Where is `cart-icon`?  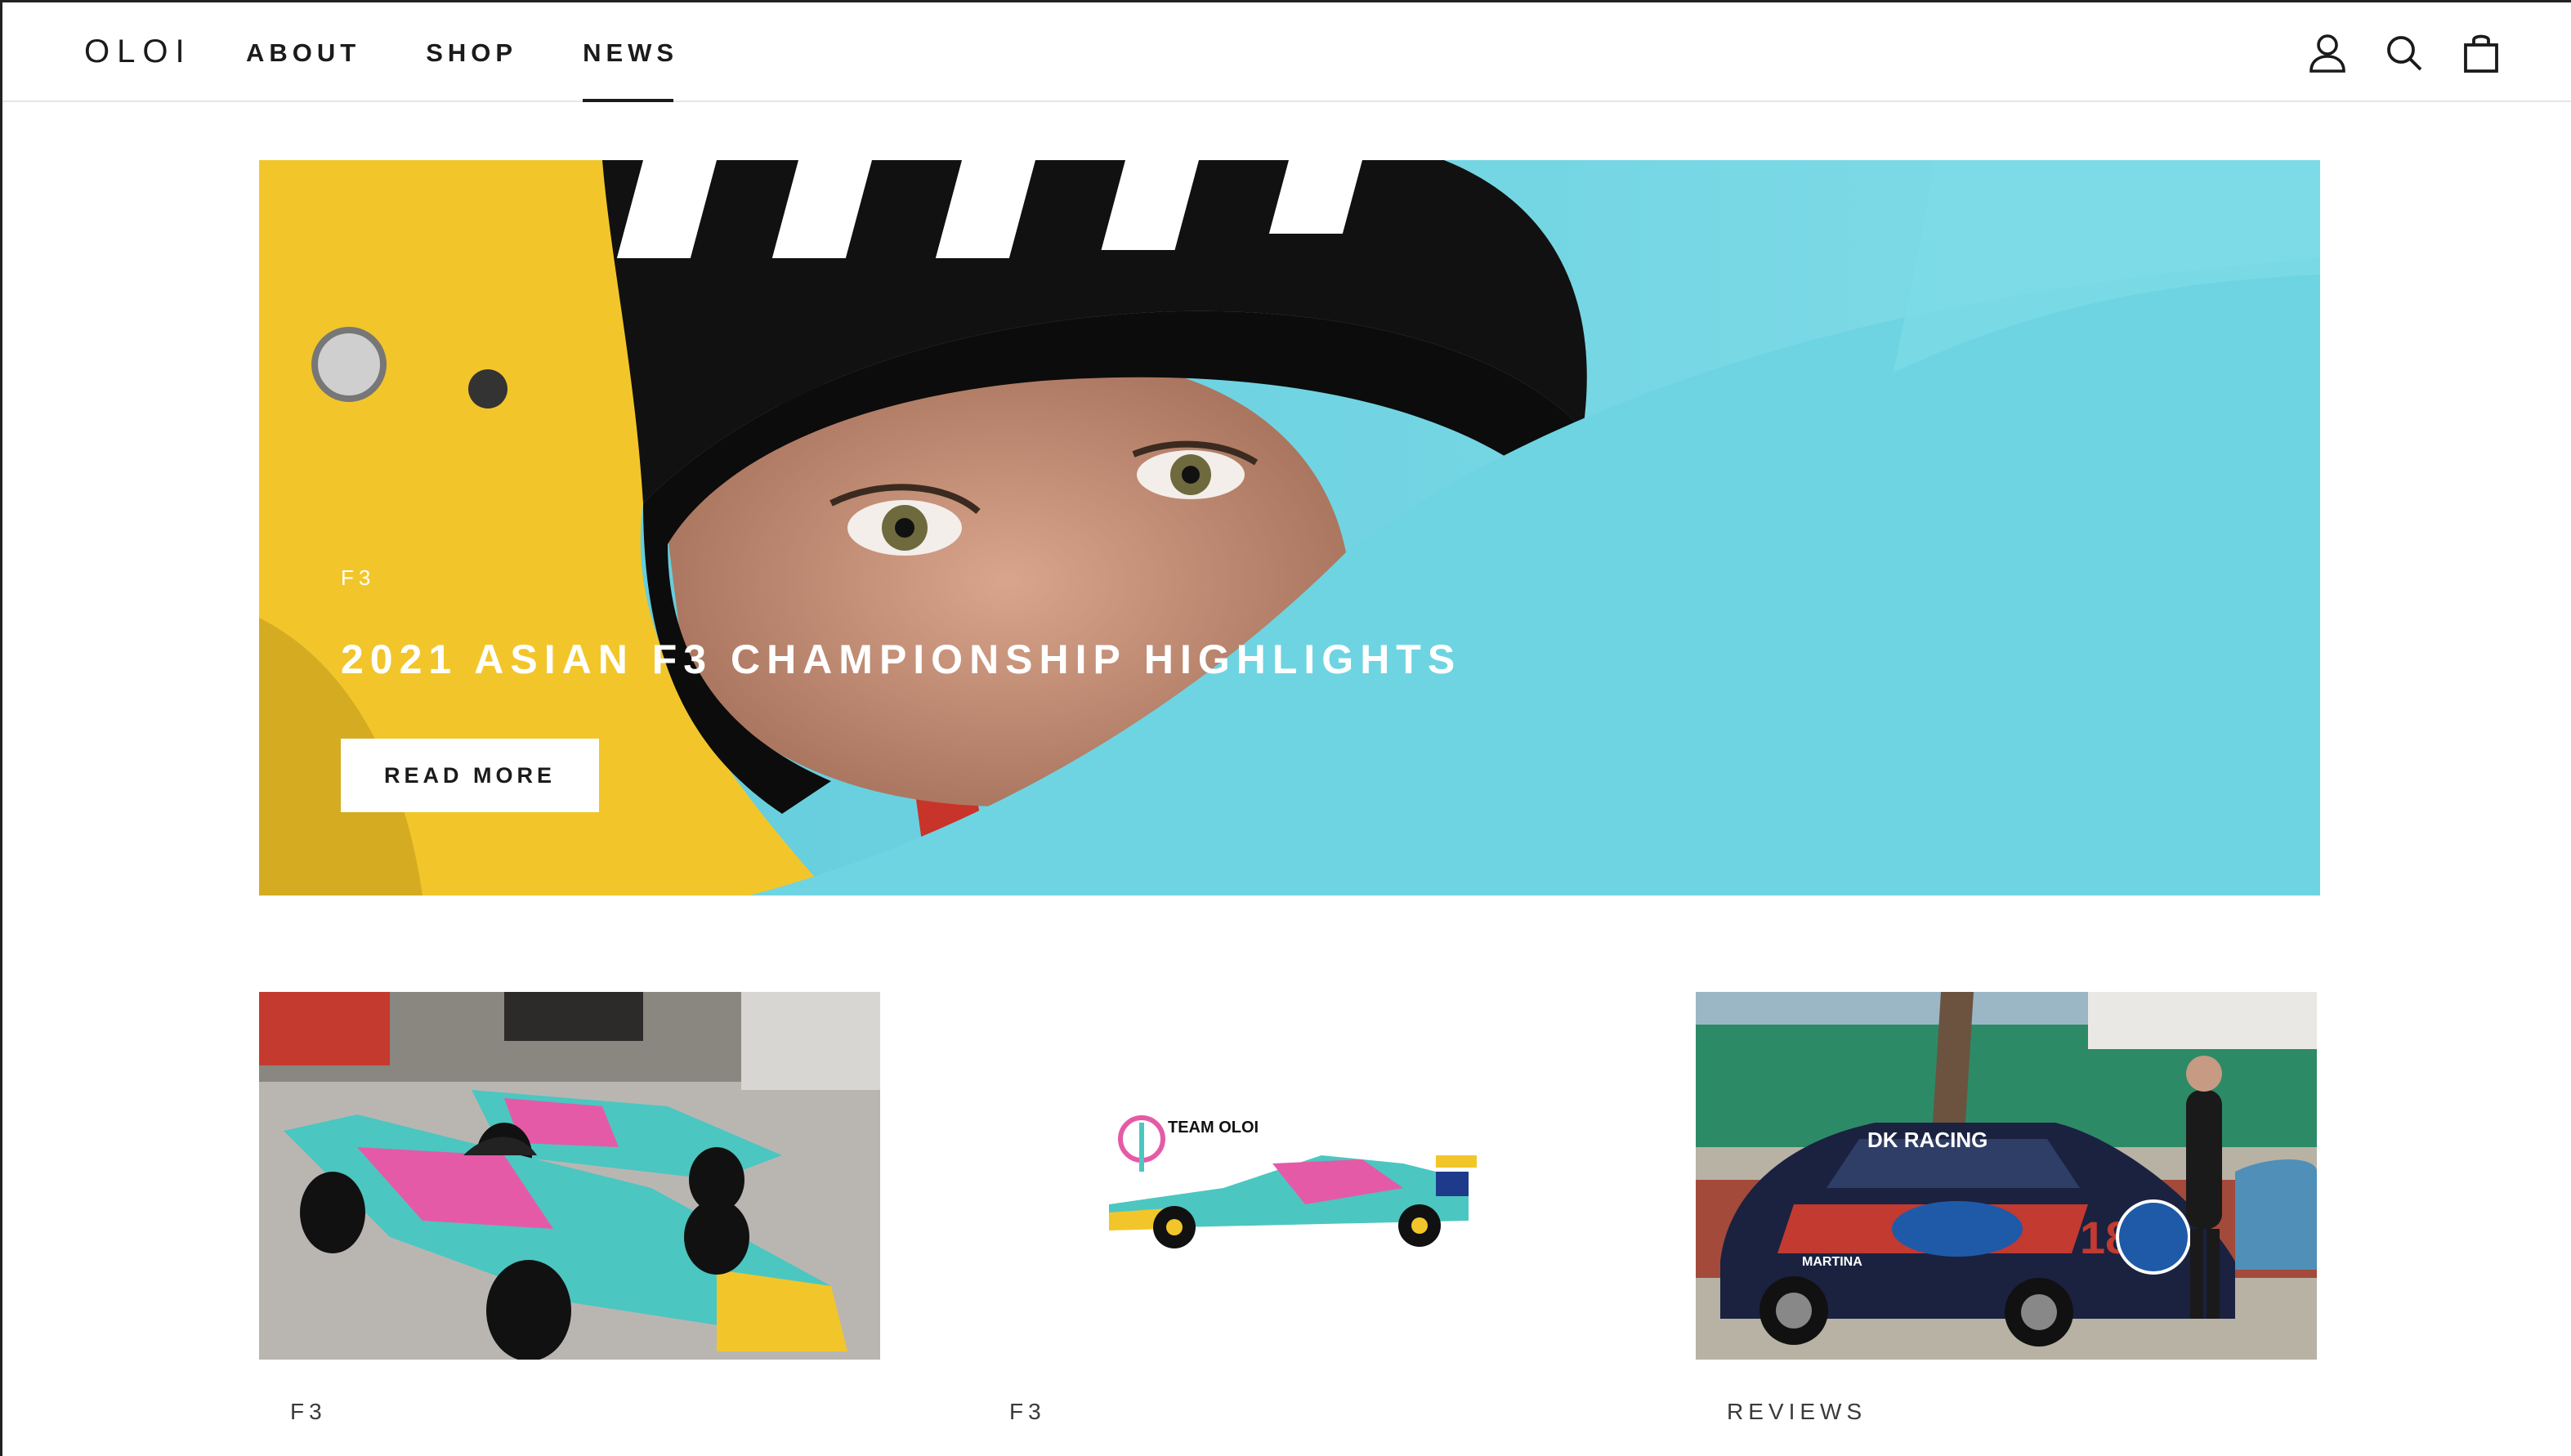
cart-icon is located at coordinates (2481, 53).